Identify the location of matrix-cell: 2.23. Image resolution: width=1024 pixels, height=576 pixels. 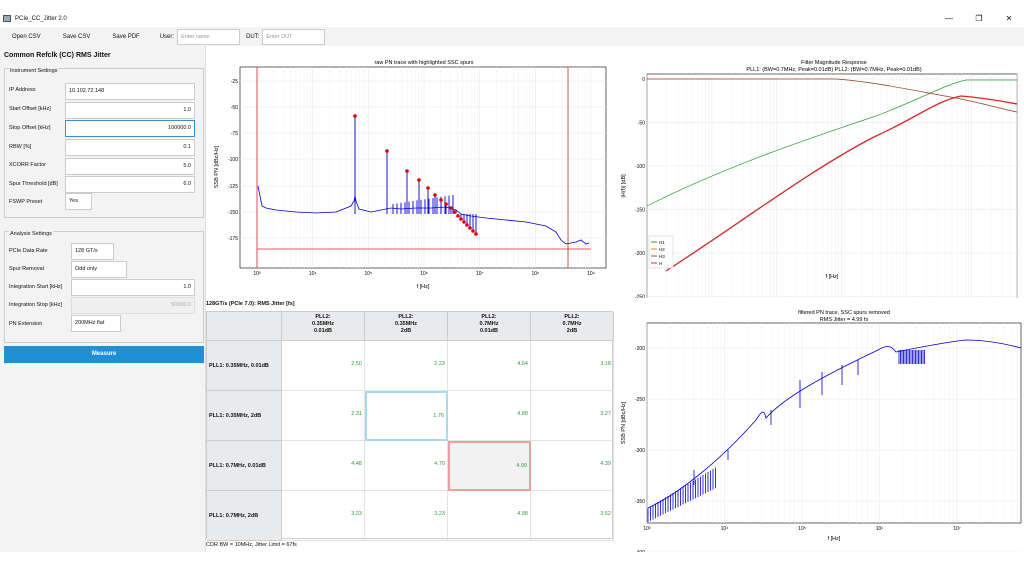
(406, 366).